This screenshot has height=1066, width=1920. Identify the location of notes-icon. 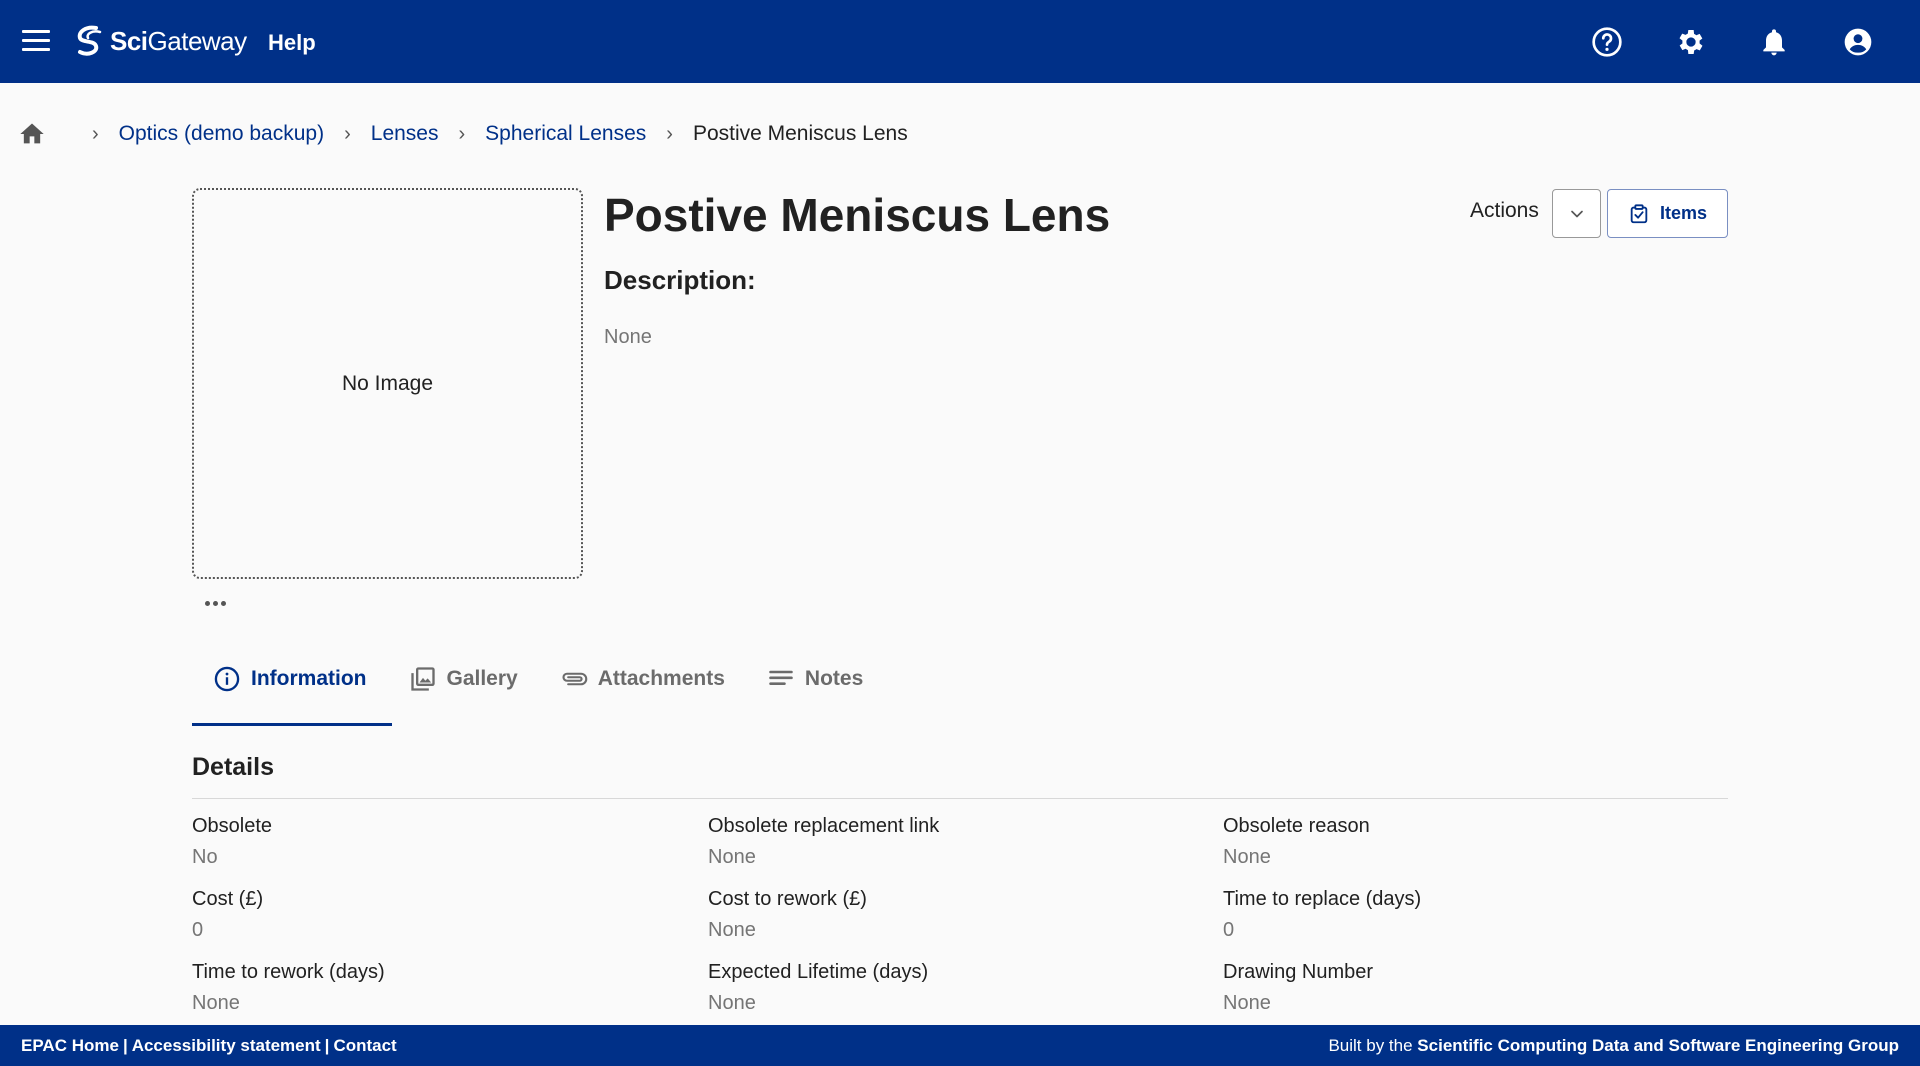
(781, 677).